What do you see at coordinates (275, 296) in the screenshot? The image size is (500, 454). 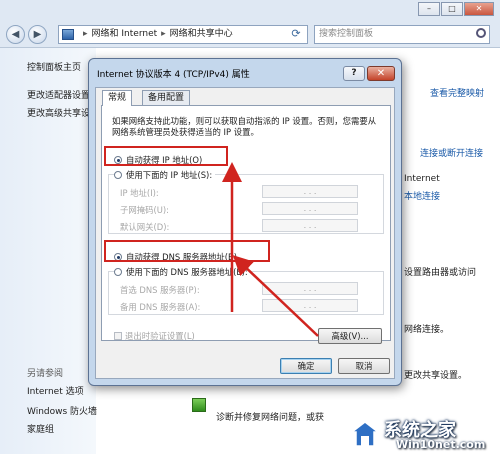 I see `arrow-to-auto-dns` at bounding box center [275, 296].